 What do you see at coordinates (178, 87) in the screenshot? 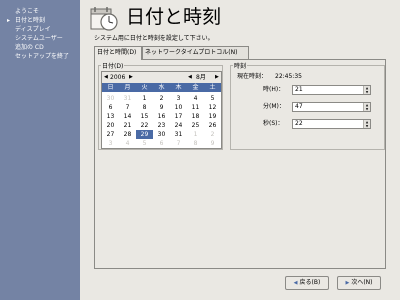
I see `weekday-label: 木` at bounding box center [178, 87].